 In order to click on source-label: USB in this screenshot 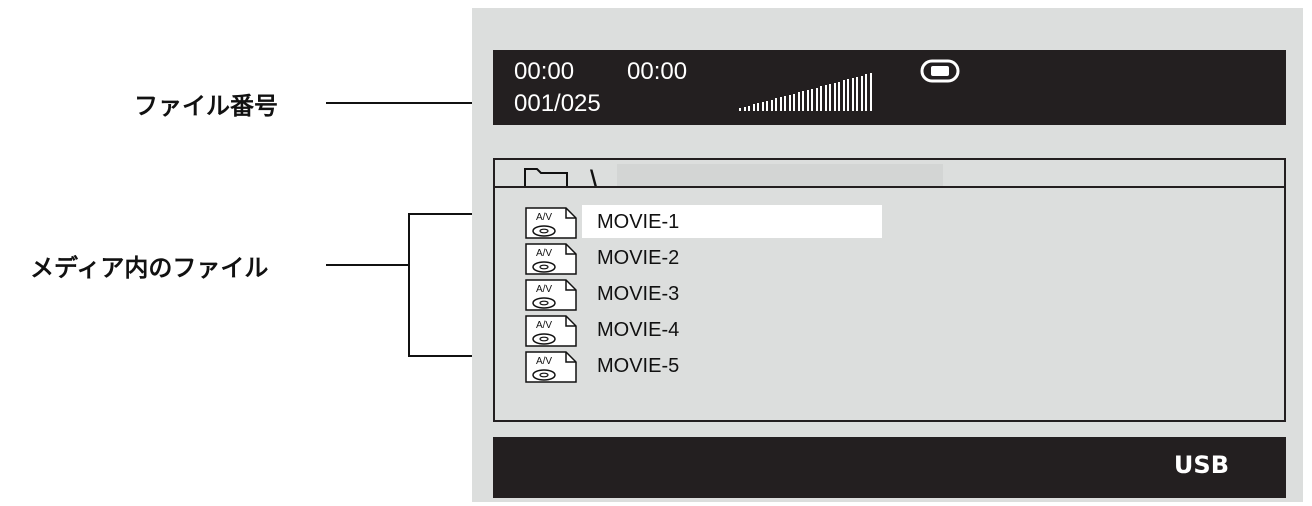, I will do `click(1201, 465)`.